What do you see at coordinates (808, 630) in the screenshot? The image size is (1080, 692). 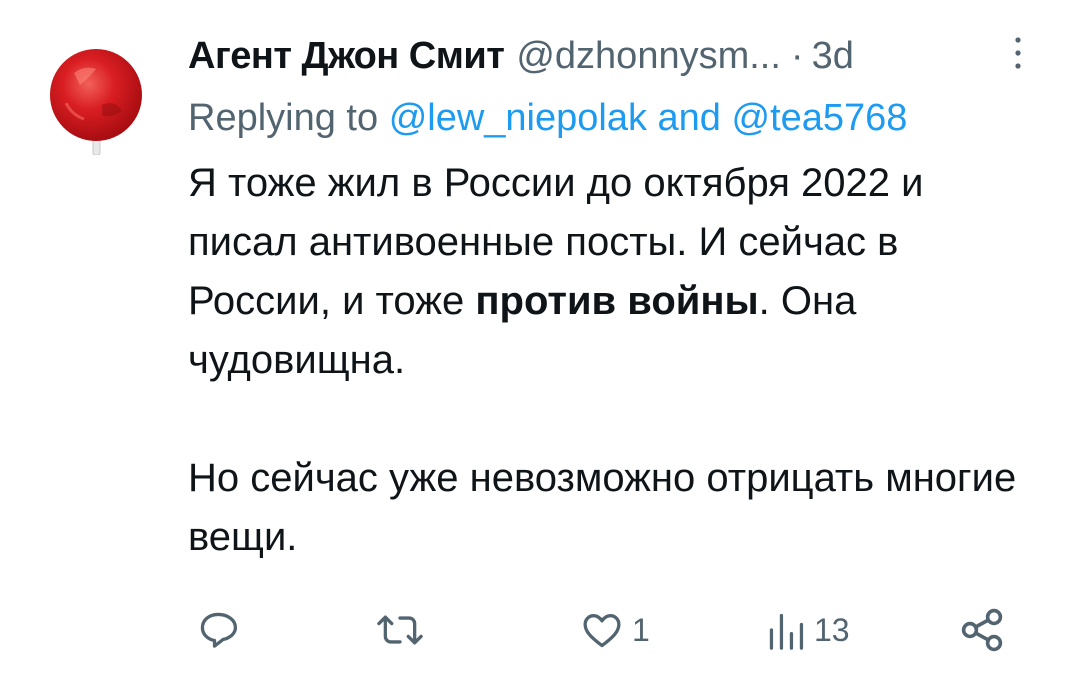 I see `views-button: 13` at bounding box center [808, 630].